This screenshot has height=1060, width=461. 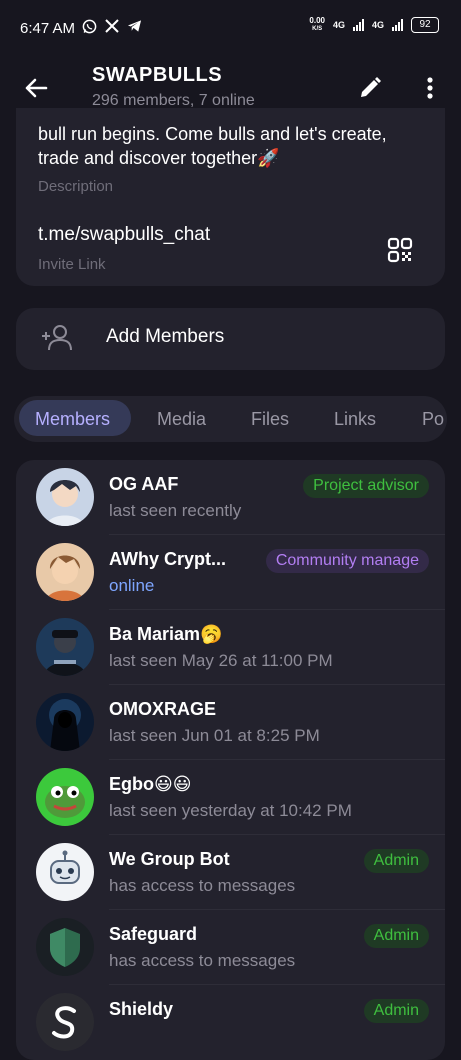 I want to click on tab-files: Files, so click(x=270, y=419).